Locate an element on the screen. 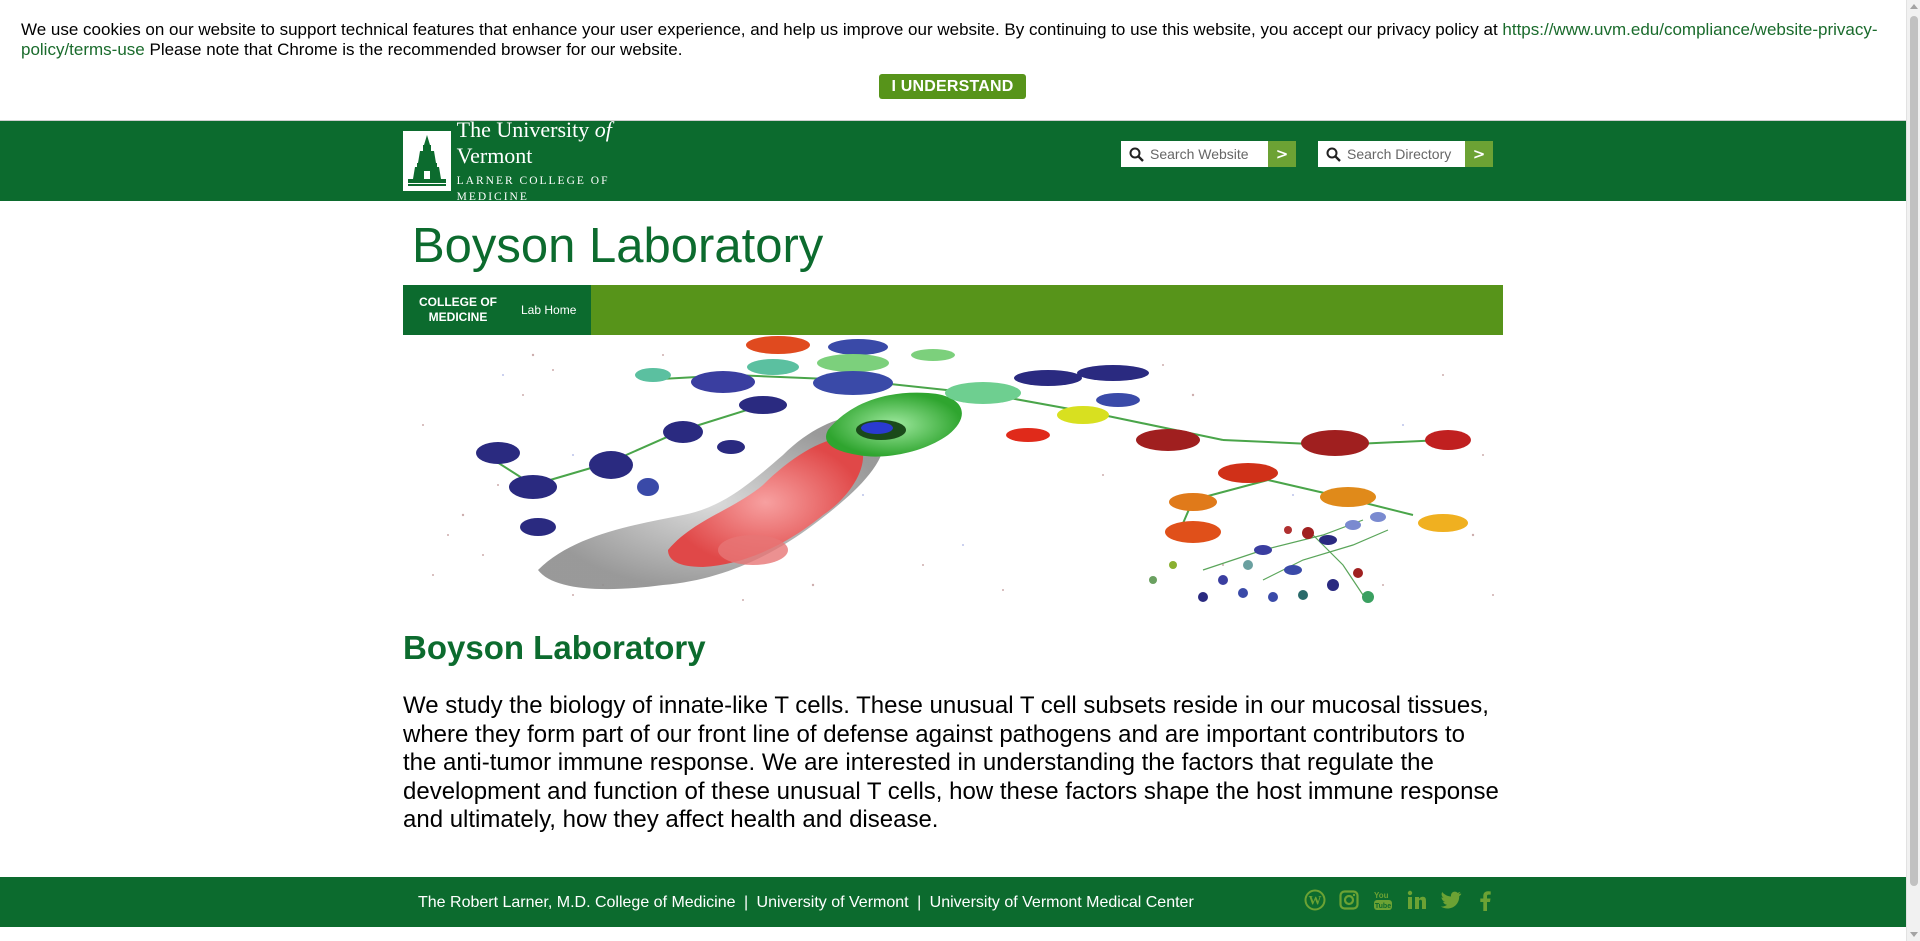 The image size is (1920, 941). site-header is located at coordinates (953, 161).